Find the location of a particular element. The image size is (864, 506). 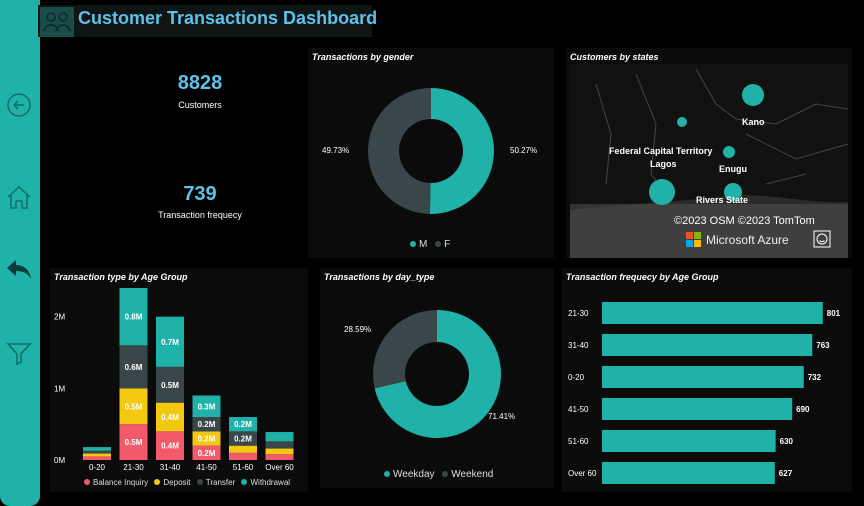

gender-panel: Transactions by gender 50.27% 49.73% M F is located at coordinates (431, 153).